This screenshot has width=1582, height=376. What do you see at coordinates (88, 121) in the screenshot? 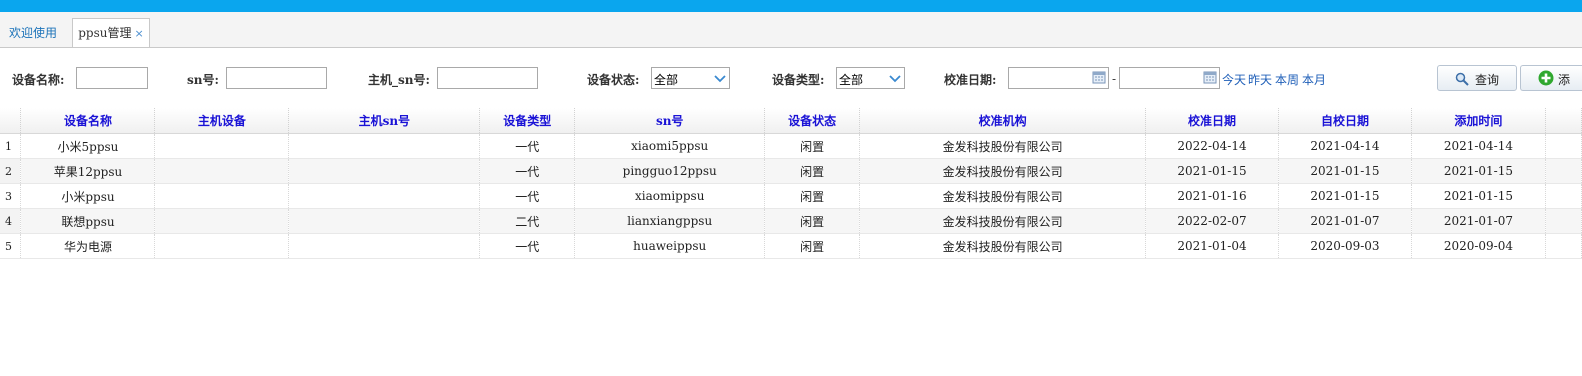
I see `column-header: 设备名称` at bounding box center [88, 121].